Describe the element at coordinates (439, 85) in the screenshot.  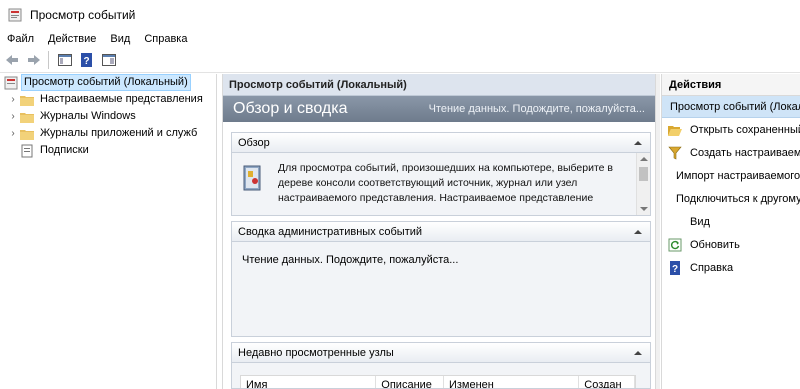
I see `center-pane-header: Просмотр событий (Локальный)` at that location.